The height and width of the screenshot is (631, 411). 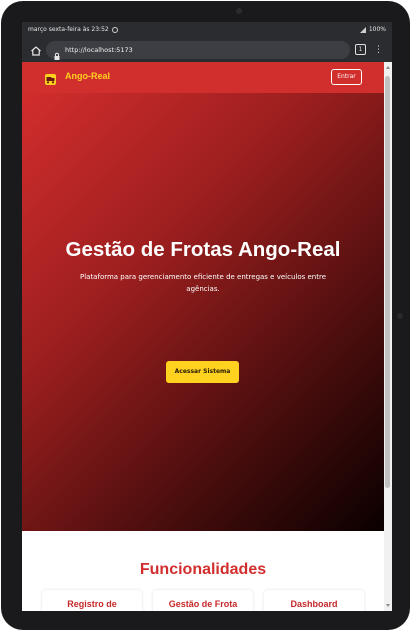 I want to click on feature-card-title: Dashboard, so click(x=314, y=604).